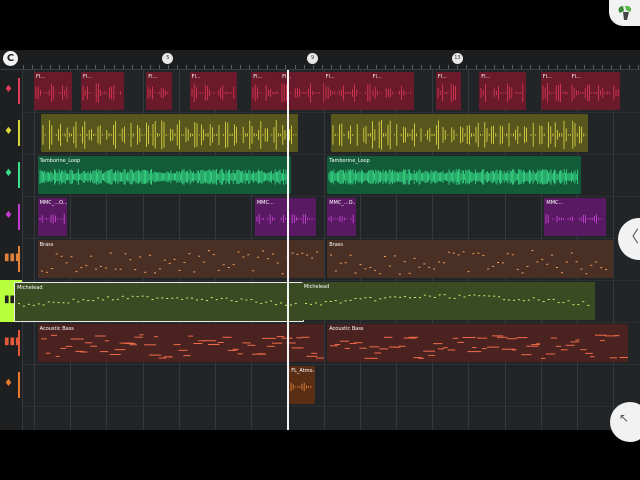  Describe the element at coordinates (8, 215) in the screenshot. I see `drum-icon: ♦` at that location.